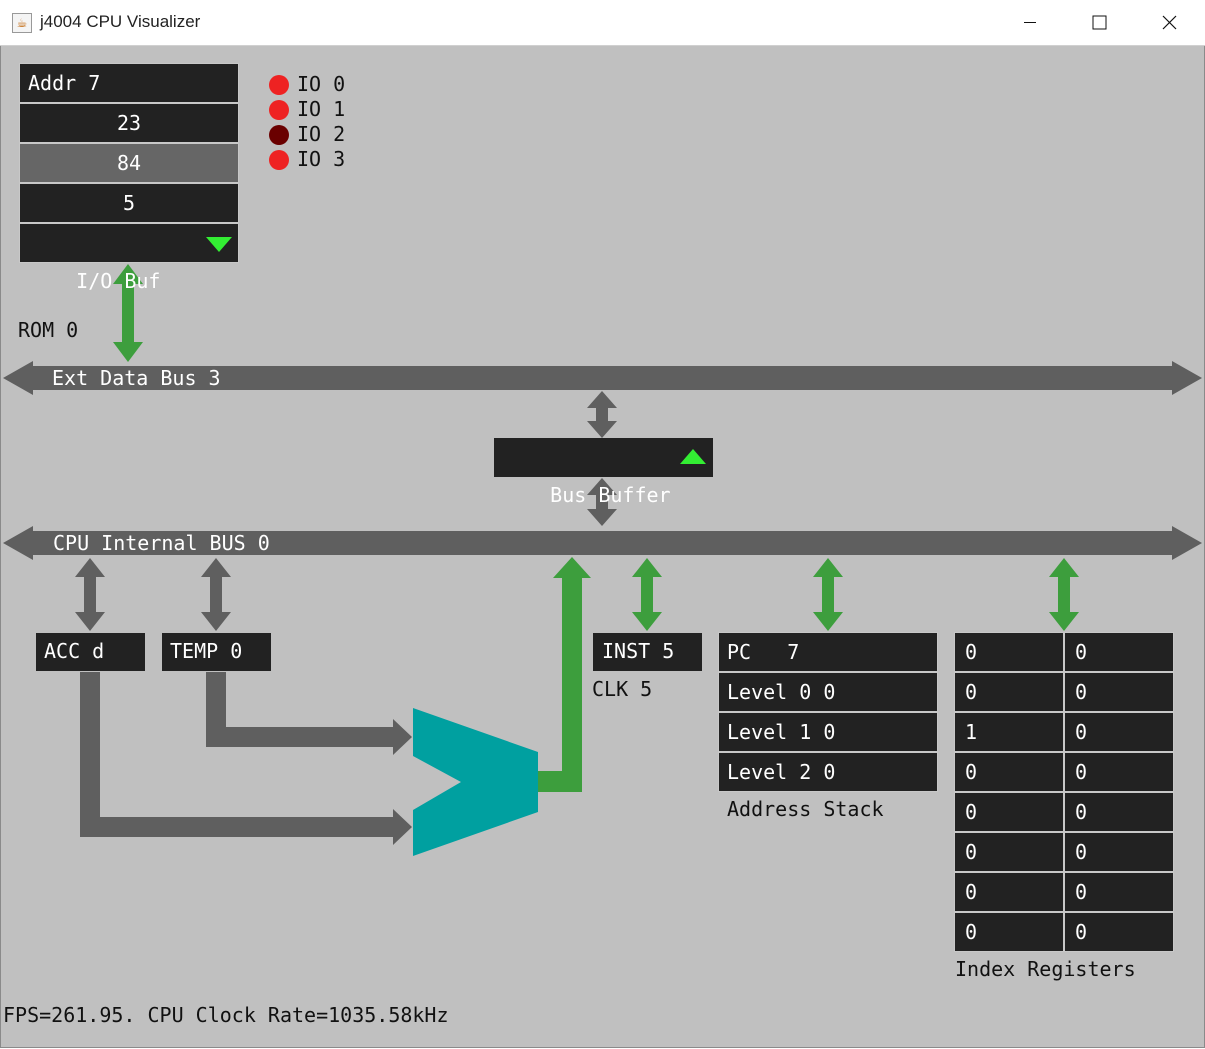  Describe the element at coordinates (1045, 969) in the screenshot. I see `index-registers-label: Index Registers` at that location.